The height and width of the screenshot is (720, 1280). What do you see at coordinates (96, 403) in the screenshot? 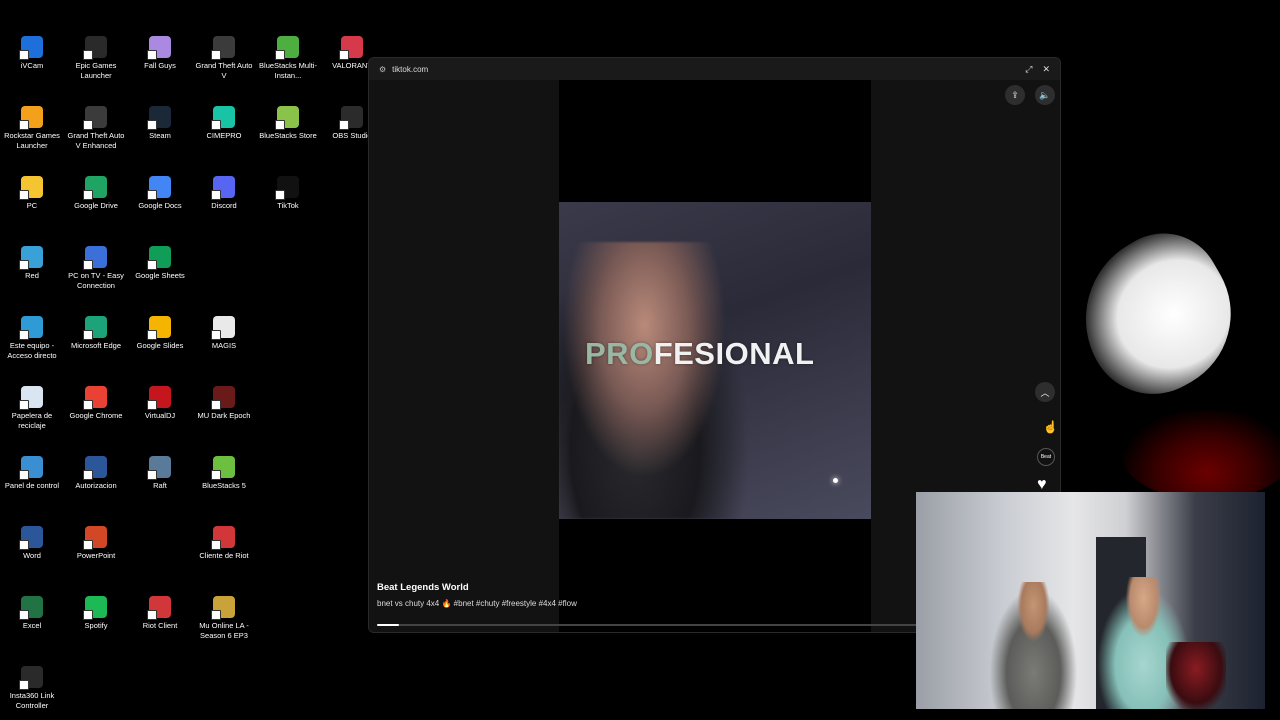
I see `desktop-icon-google-chrome: Google Chrome` at bounding box center [96, 403].